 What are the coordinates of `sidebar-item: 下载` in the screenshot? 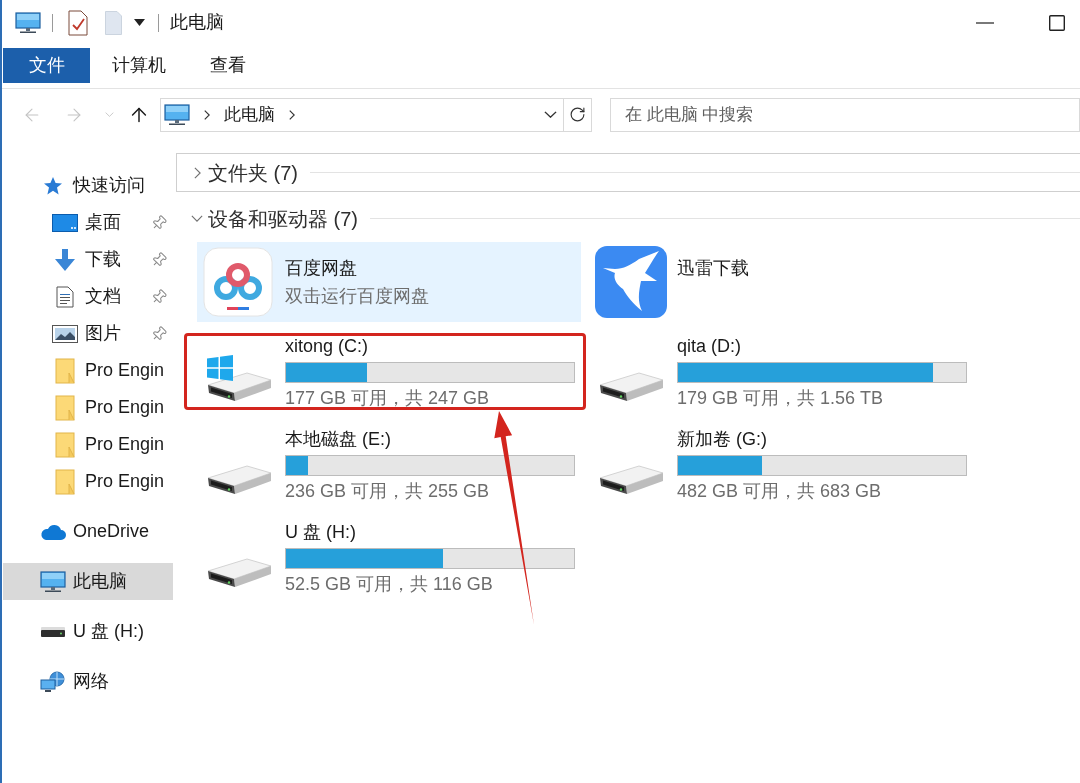 It's located at (88, 259).